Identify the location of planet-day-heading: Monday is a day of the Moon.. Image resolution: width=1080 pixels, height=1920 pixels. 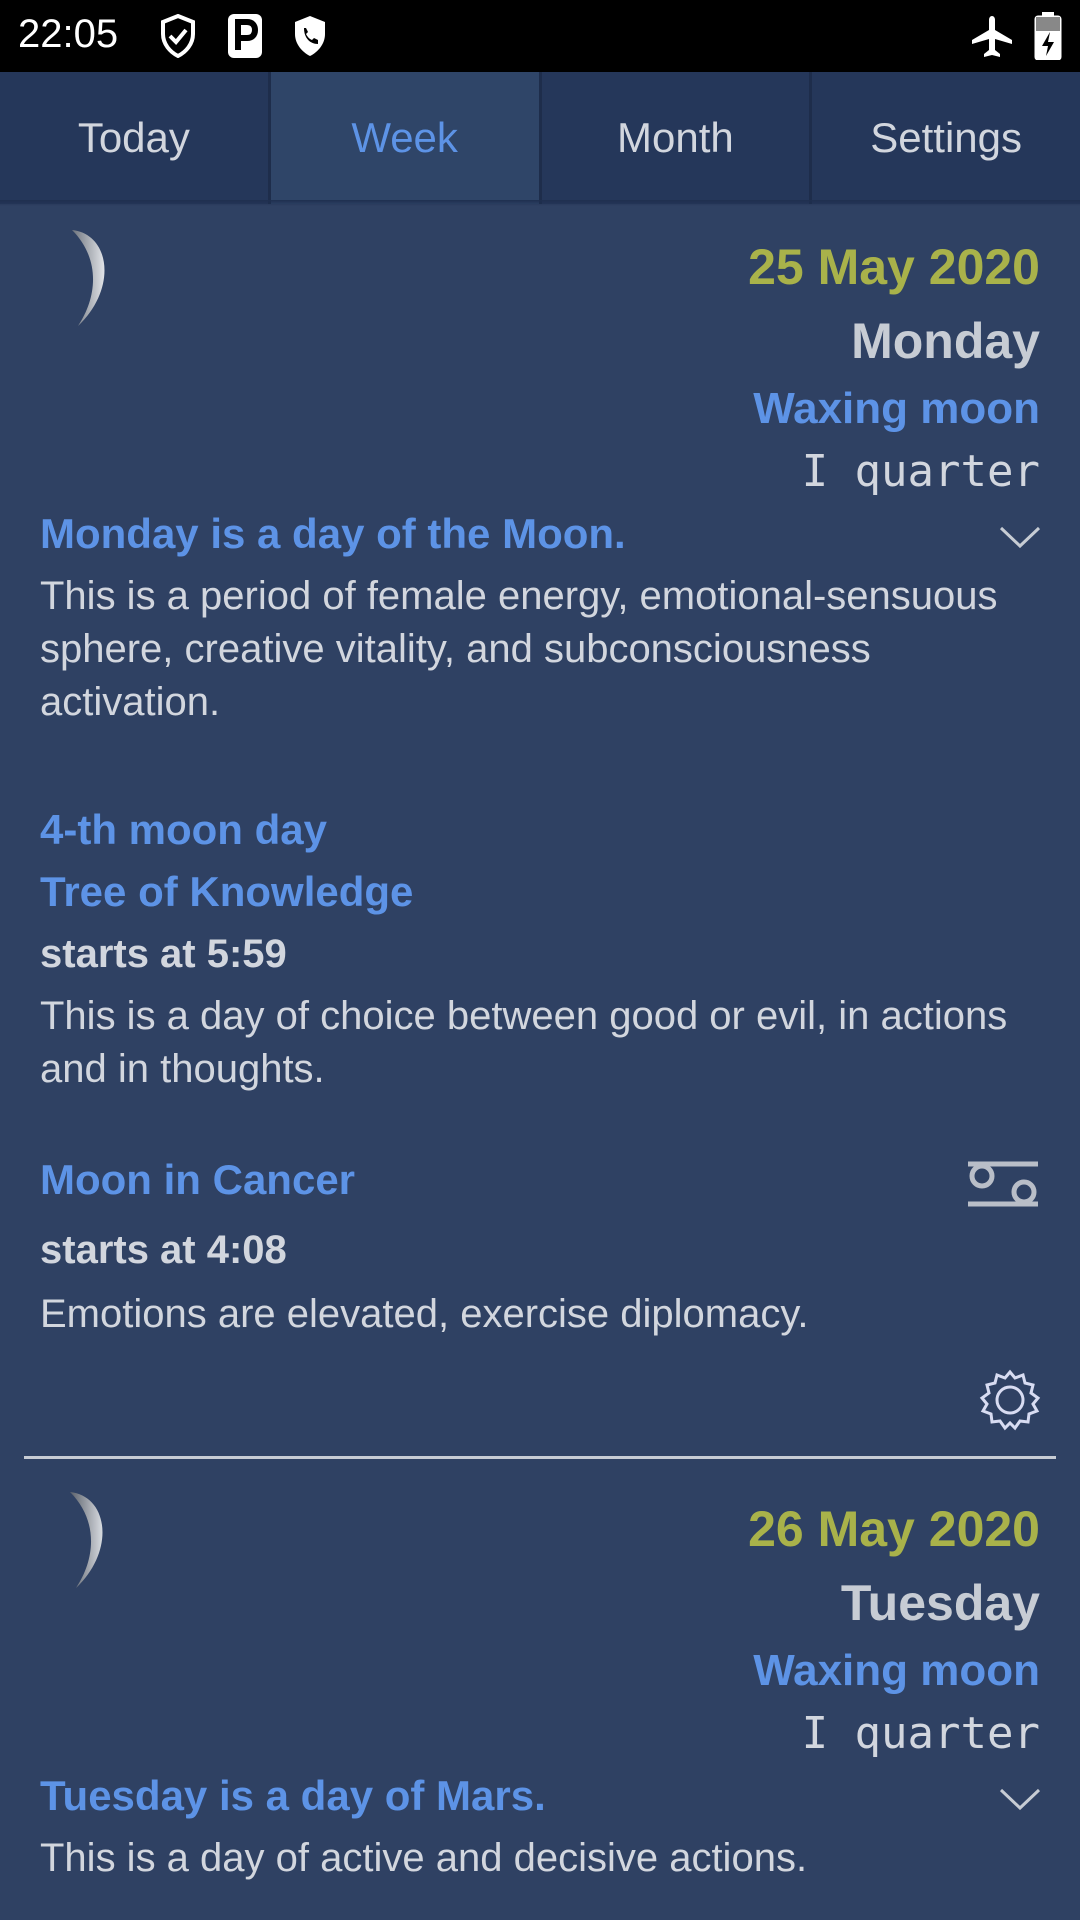
(333, 533).